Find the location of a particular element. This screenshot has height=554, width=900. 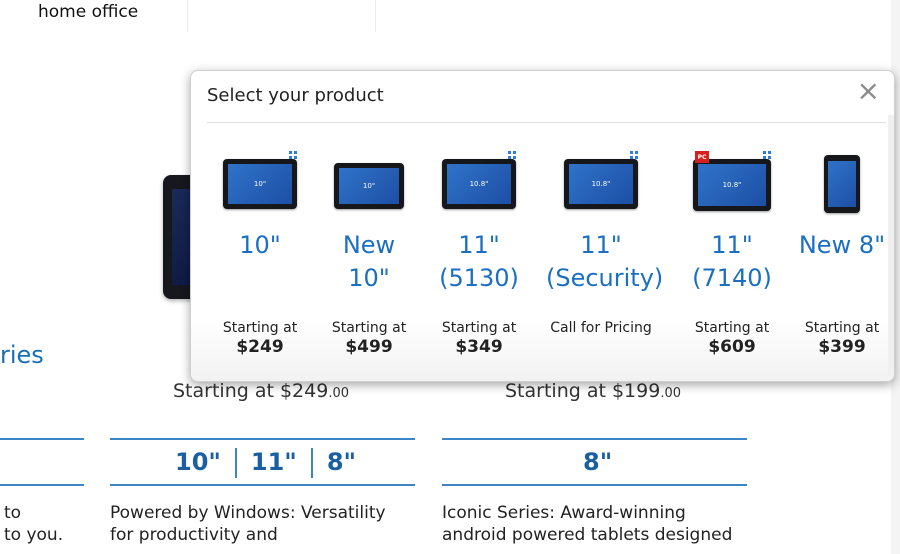

product-card-11-7140: 10.8" PC 11" (7140) Starting at $609 is located at coordinates (732, 253).